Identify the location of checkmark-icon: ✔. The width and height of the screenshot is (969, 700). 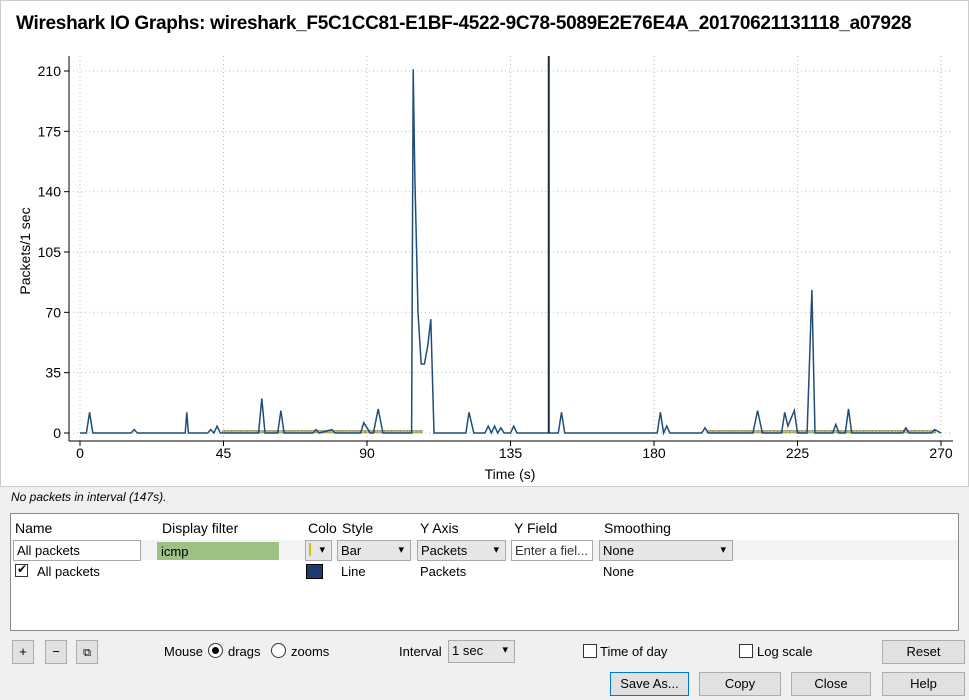
(22, 569).